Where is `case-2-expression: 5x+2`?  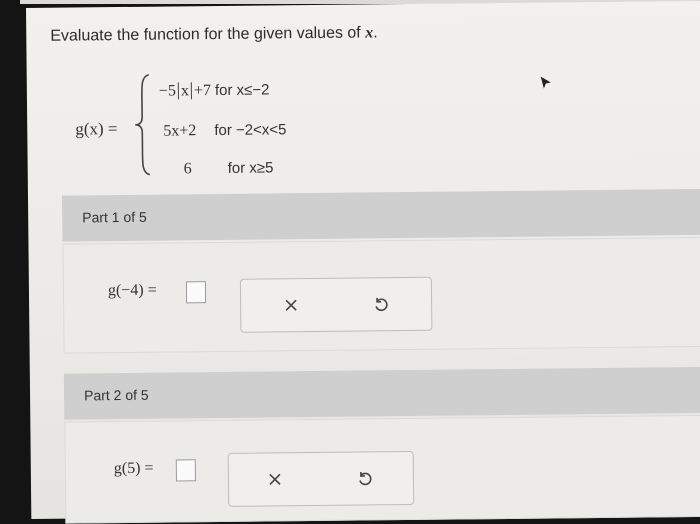 case-2-expression: 5x+2 is located at coordinates (180, 131).